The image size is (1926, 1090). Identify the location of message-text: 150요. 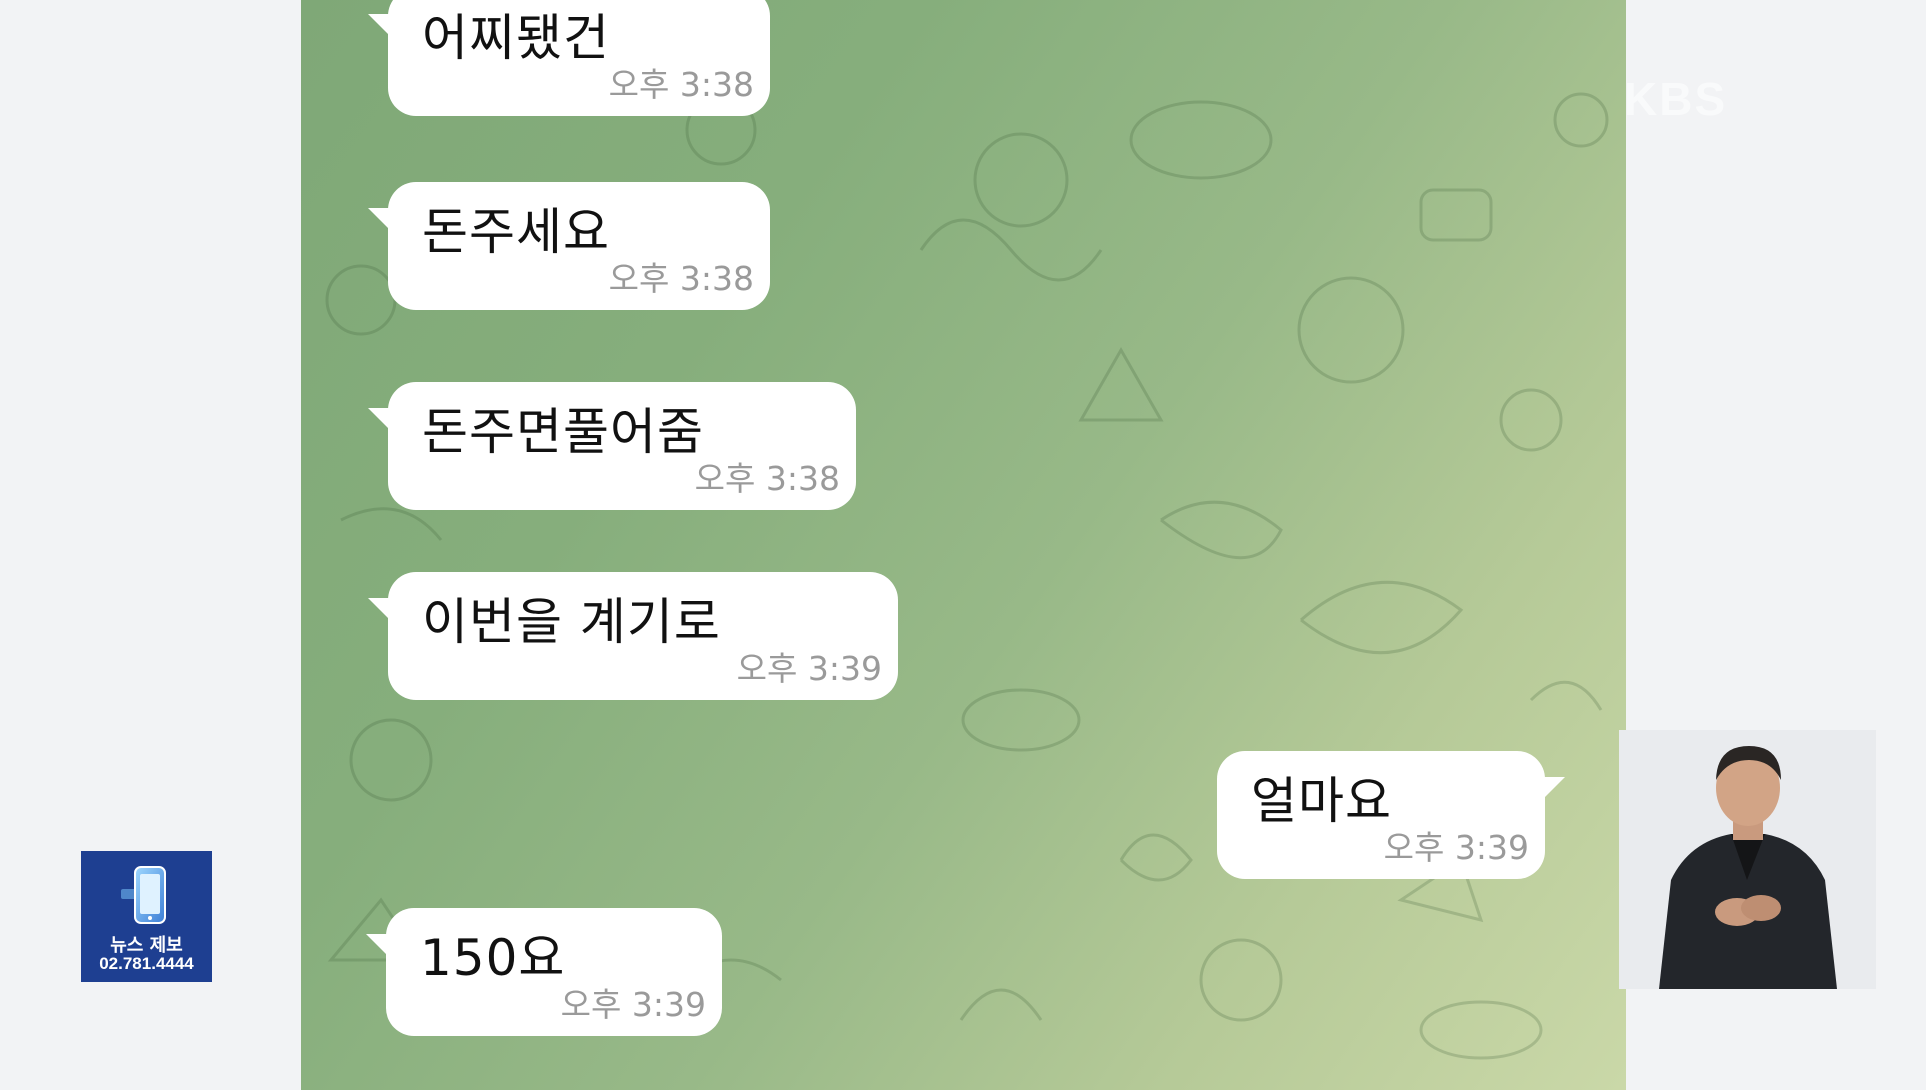
(493, 958).